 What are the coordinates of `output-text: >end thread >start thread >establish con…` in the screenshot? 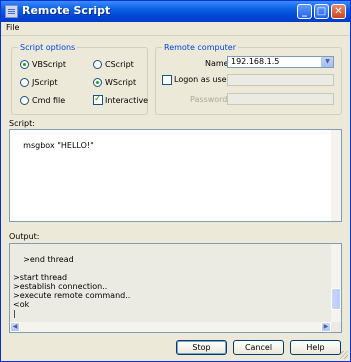 It's located at (72, 286).